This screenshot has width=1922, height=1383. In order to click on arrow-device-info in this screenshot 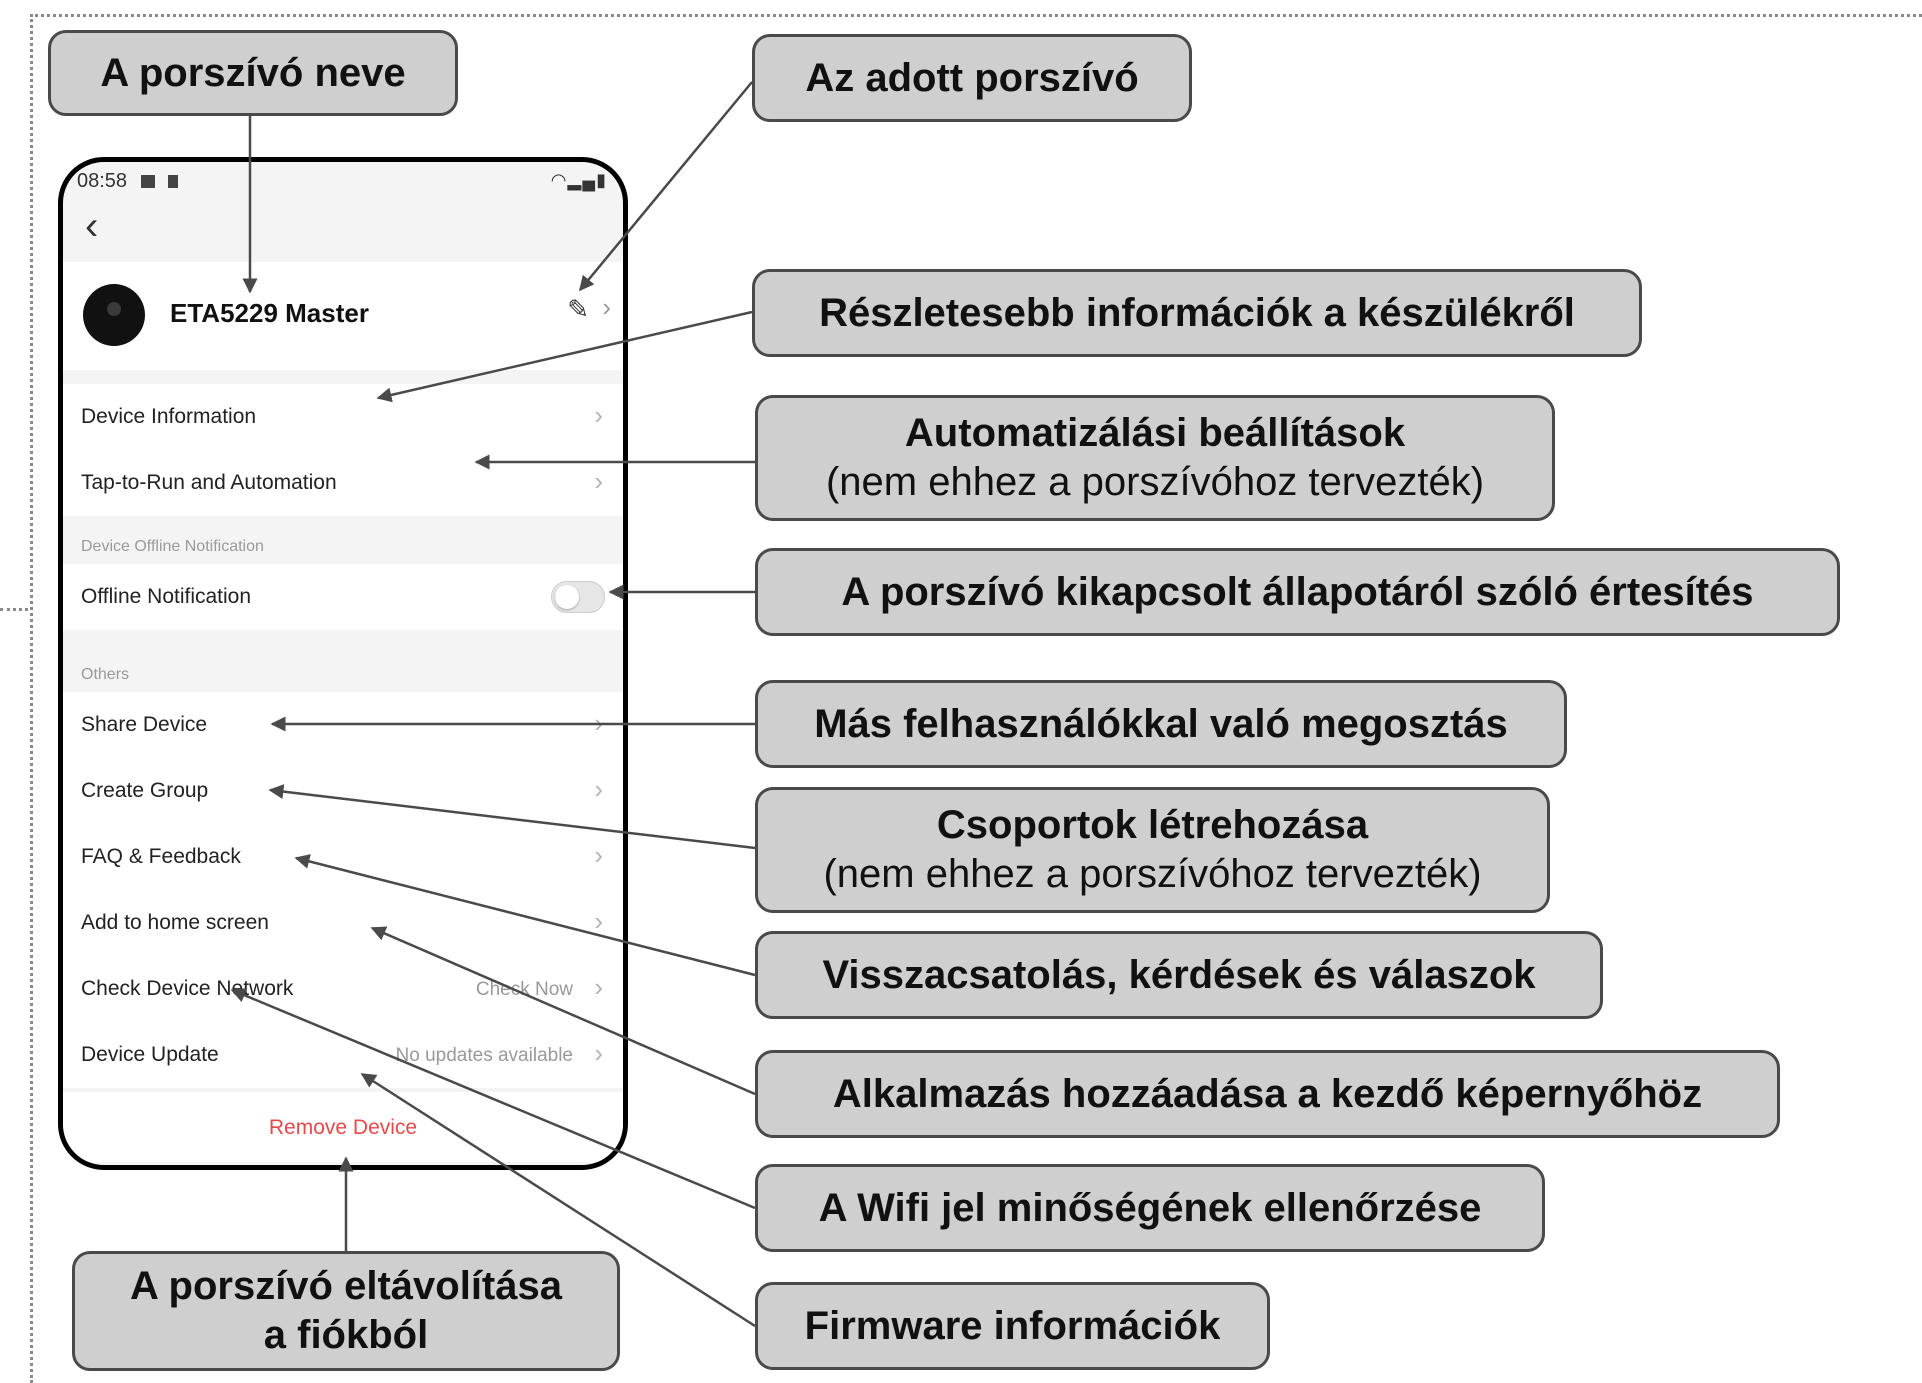, I will do `click(564, 356)`.